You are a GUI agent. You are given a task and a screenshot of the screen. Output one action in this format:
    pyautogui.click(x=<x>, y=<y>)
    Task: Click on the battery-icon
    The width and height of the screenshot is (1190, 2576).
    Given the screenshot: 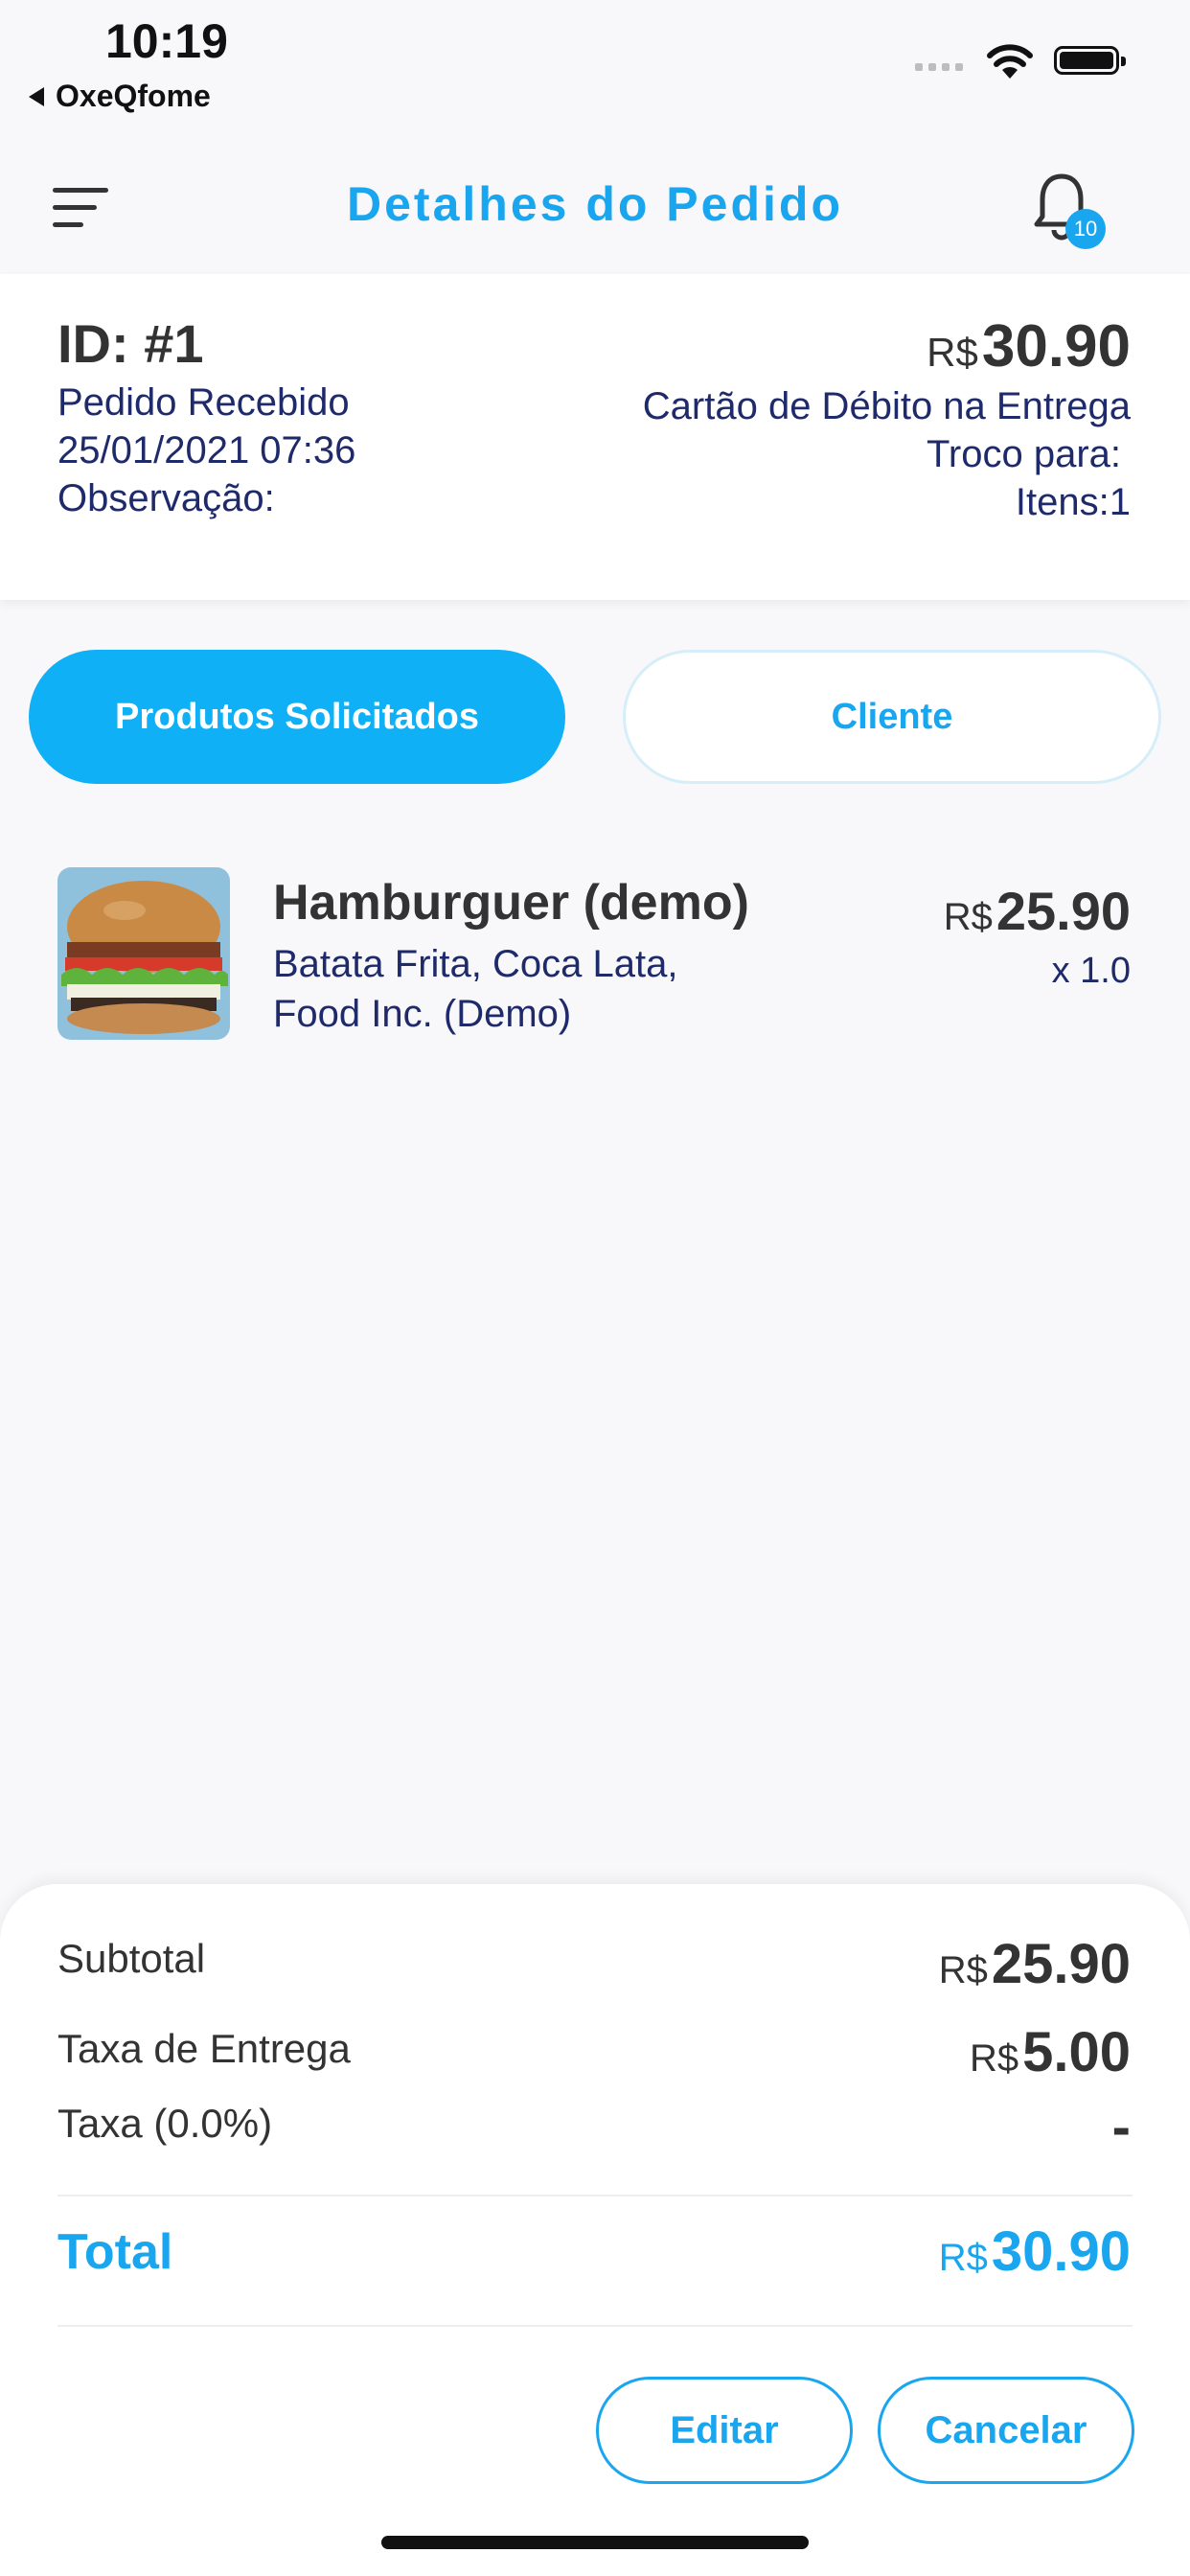 What is the action you would take?
    pyautogui.click(x=1090, y=60)
    